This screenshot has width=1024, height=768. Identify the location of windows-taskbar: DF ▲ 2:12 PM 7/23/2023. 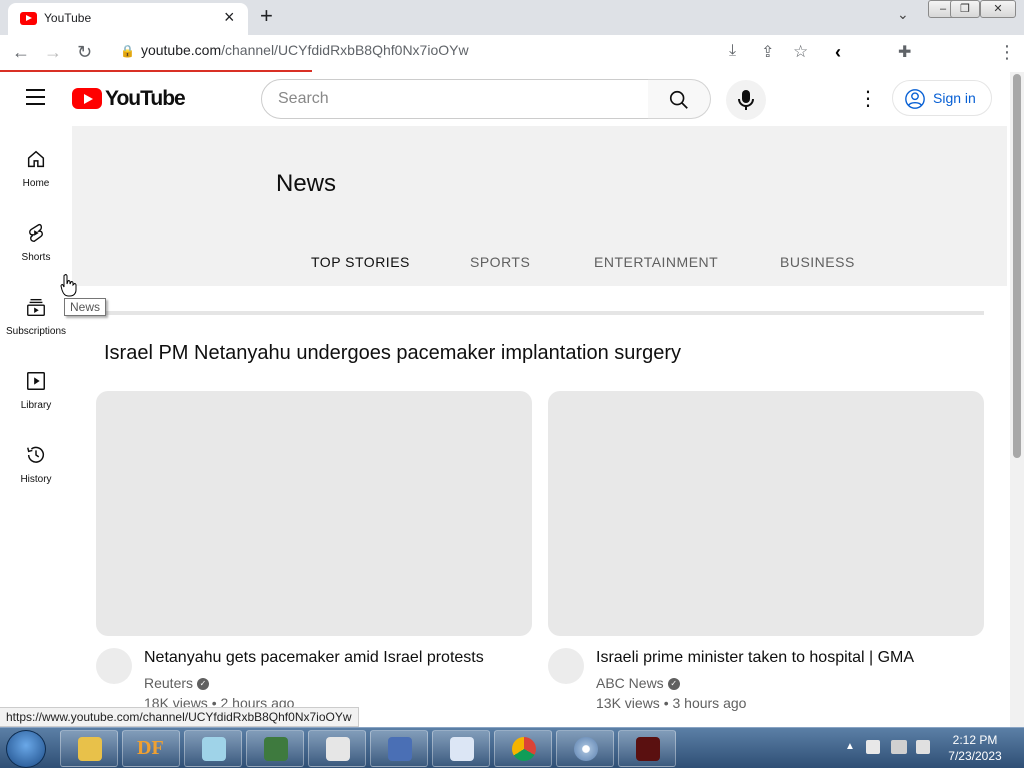
(512, 747).